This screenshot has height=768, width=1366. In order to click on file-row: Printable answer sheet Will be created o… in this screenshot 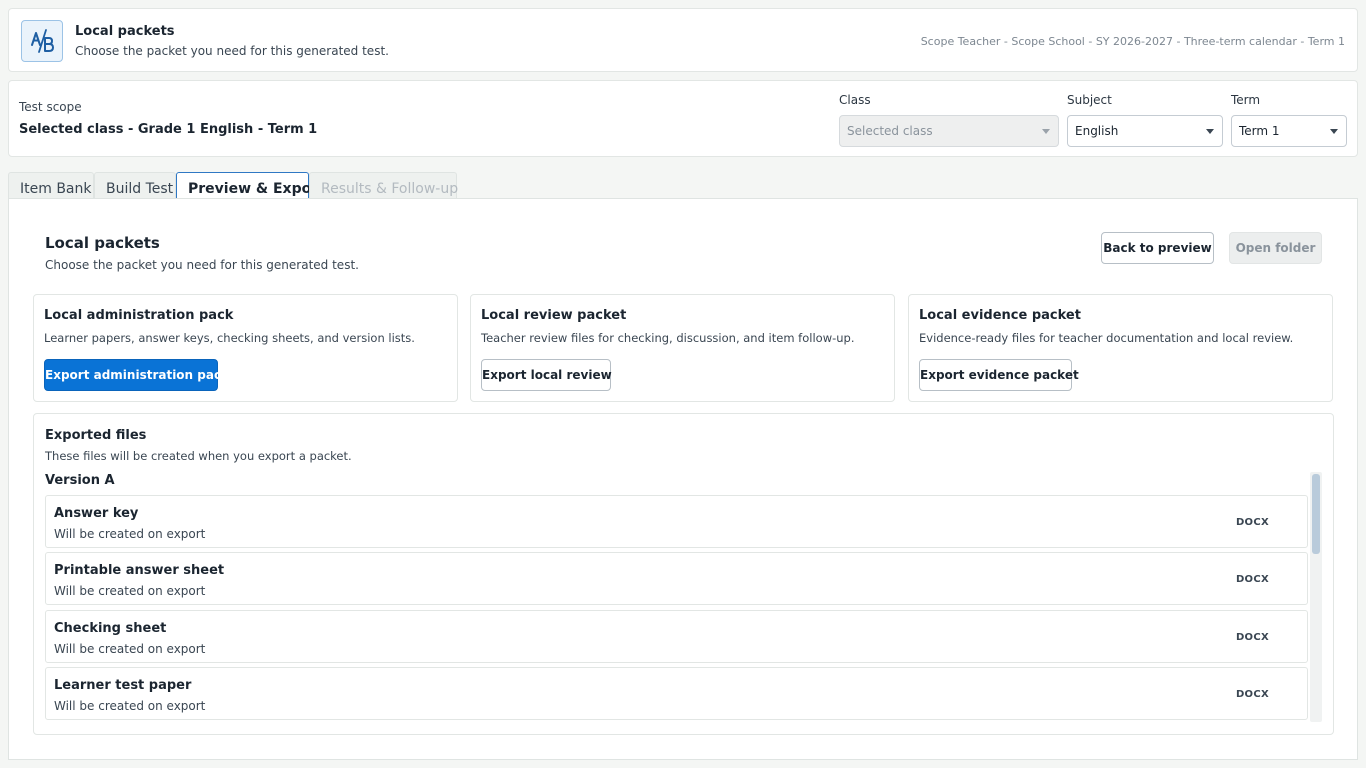, I will do `click(676, 578)`.